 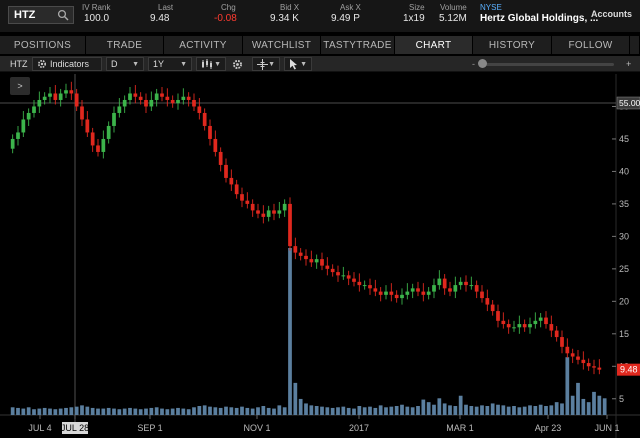 I want to click on symbol-input: HTZ, so click(x=41, y=15).